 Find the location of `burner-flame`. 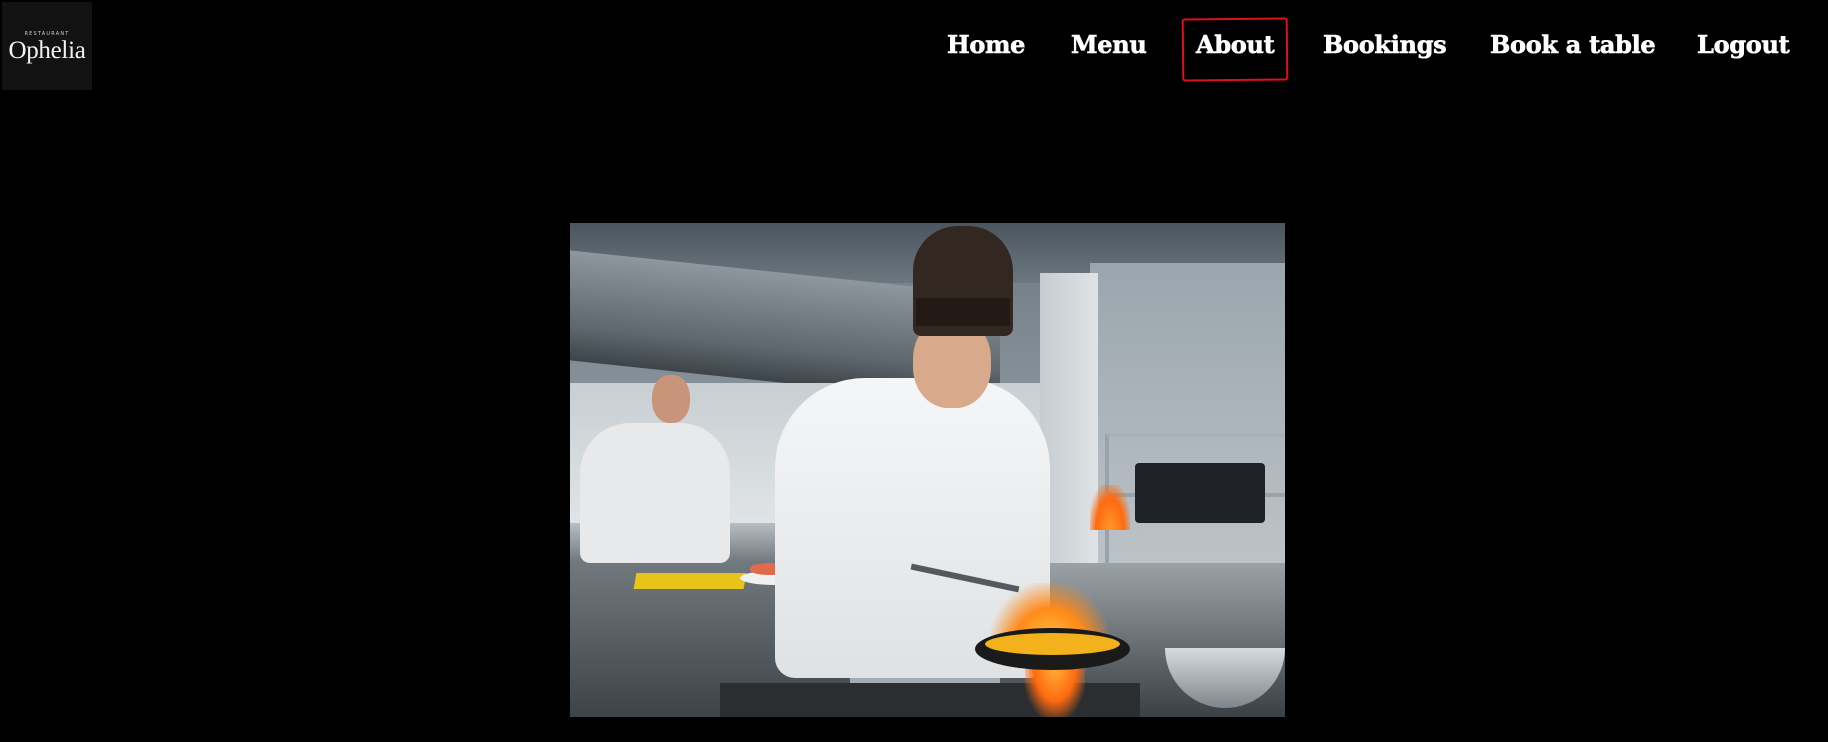

burner-flame is located at coordinates (1055, 690).